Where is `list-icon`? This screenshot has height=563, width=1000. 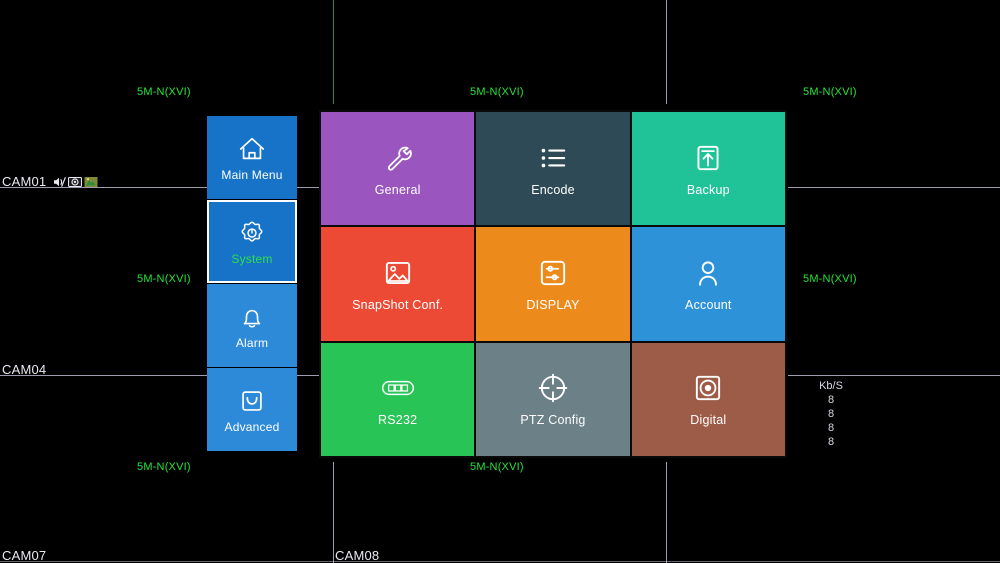
list-icon is located at coordinates (553, 157).